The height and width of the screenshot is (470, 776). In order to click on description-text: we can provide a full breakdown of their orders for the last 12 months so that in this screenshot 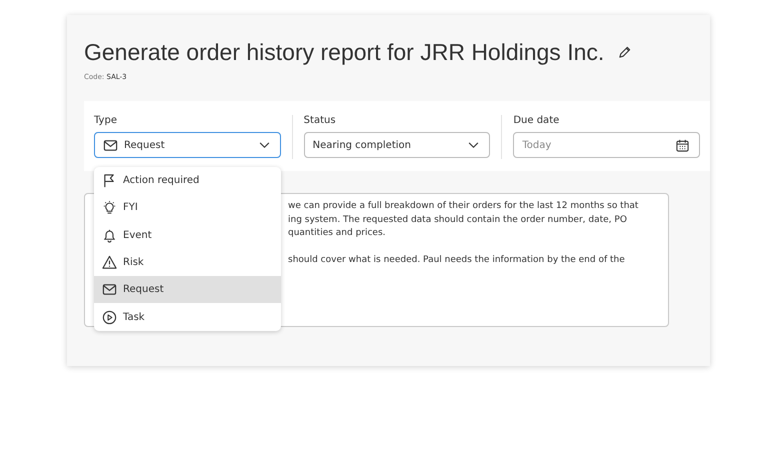, I will do `click(464, 206)`.